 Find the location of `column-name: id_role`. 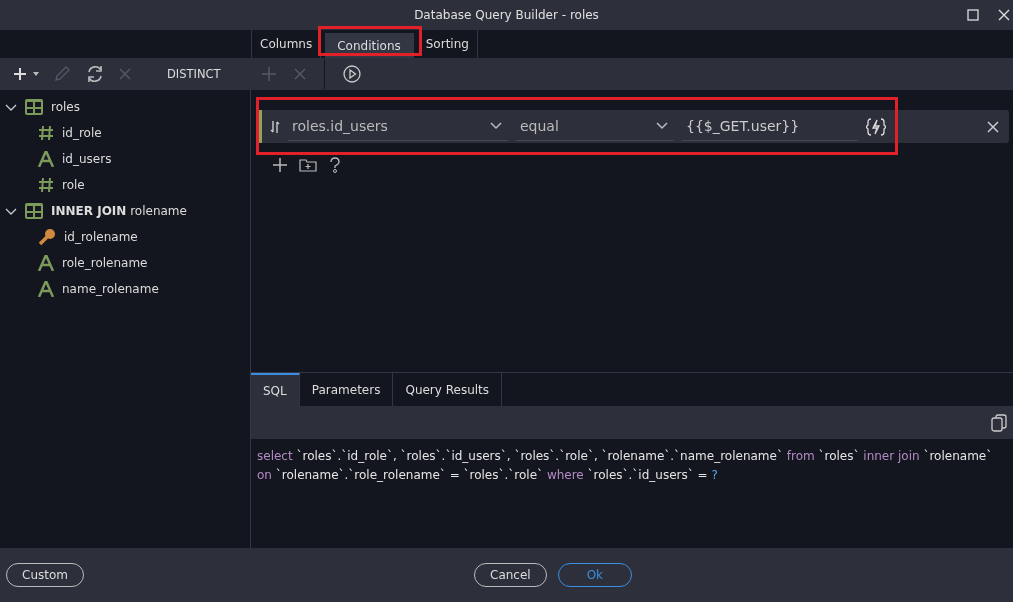

column-name: id_role is located at coordinates (82, 133).